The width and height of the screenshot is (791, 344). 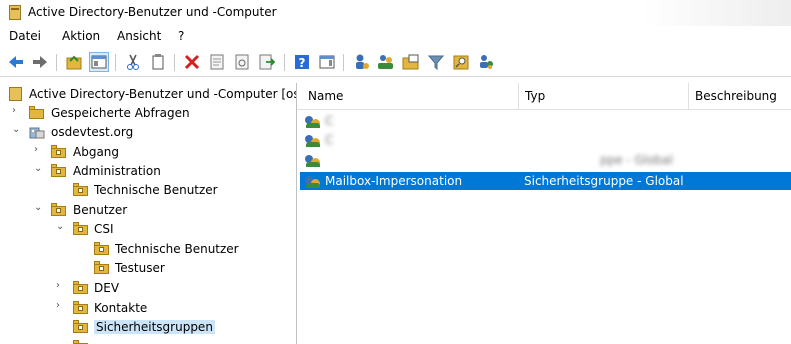 I want to click on aduc-root-icon, so click(x=15, y=94).